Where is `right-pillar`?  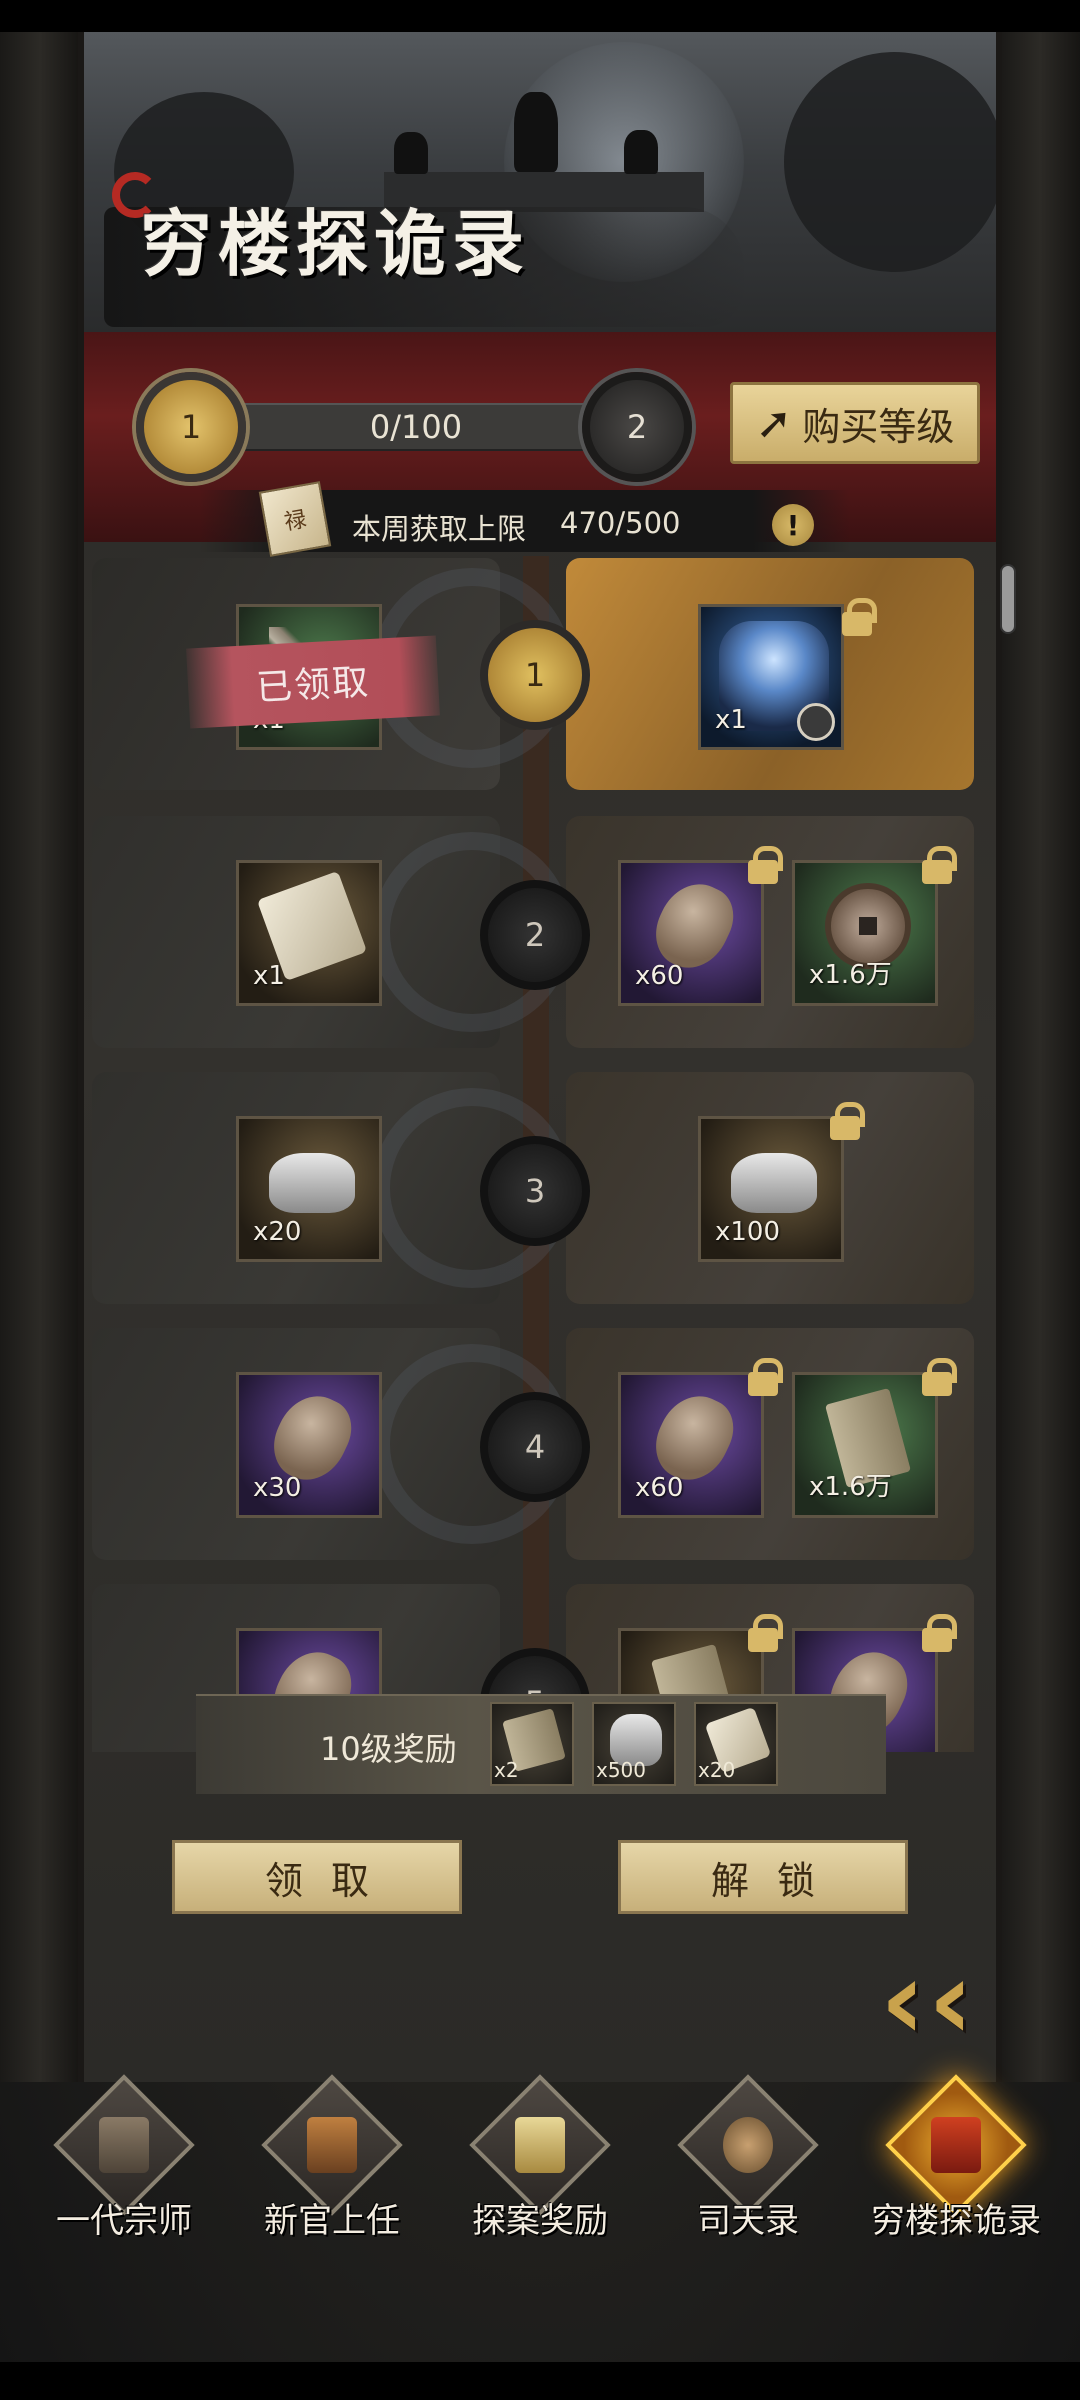 right-pillar is located at coordinates (1040, 1057).